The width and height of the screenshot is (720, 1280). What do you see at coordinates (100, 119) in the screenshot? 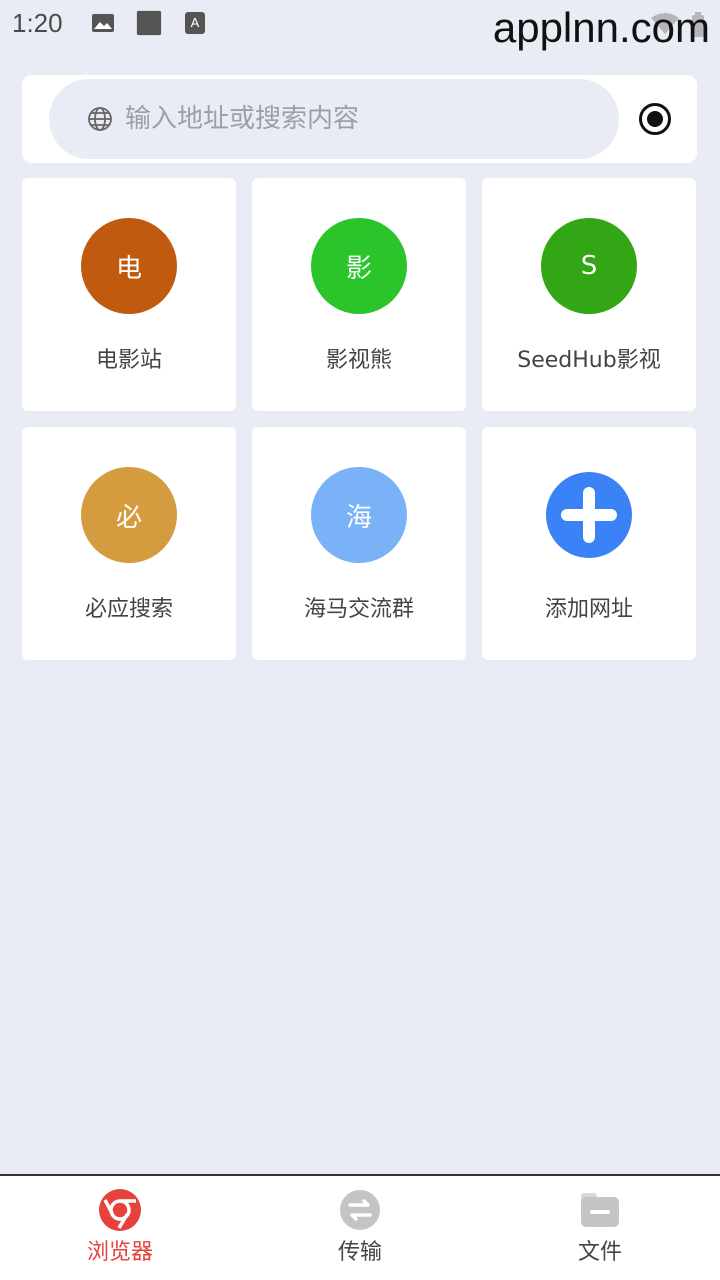
I see `globe-icon` at bounding box center [100, 119].